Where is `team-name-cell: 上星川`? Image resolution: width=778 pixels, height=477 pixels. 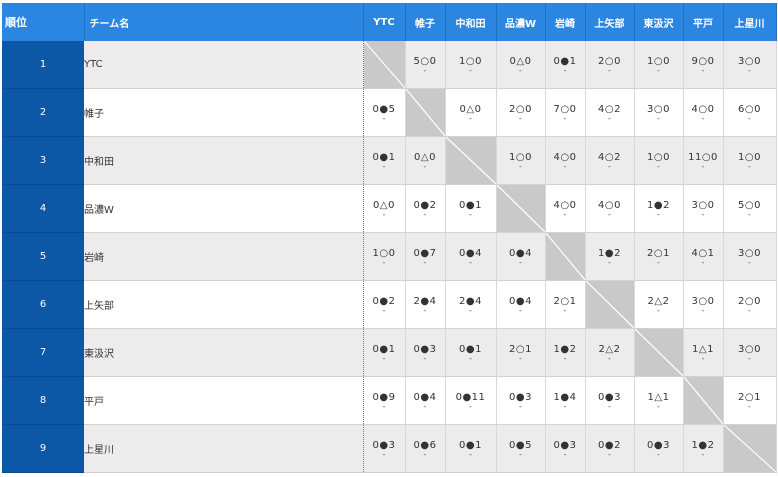 team-name-cell: 上星川 is located at coordinates (224, 448).